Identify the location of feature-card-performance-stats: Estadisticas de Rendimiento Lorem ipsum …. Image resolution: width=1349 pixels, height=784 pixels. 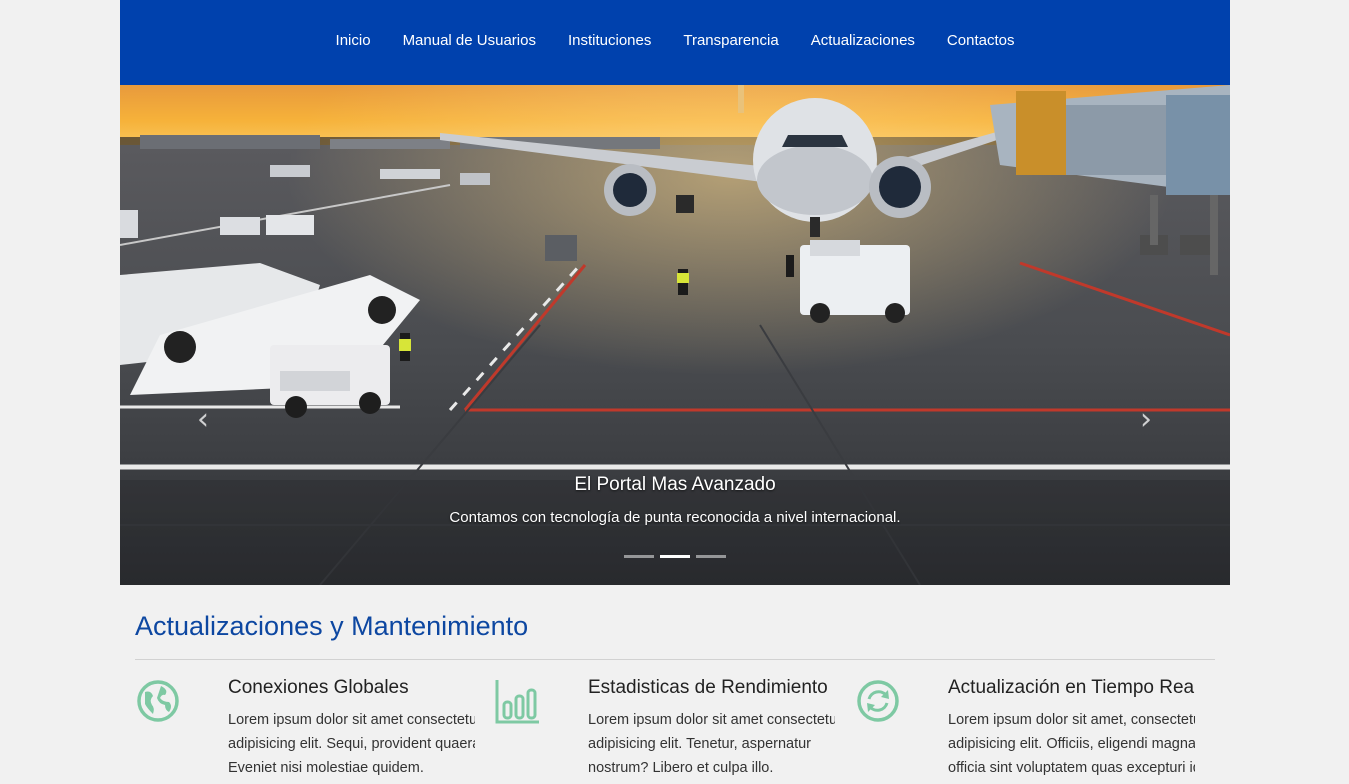
(665, 729).